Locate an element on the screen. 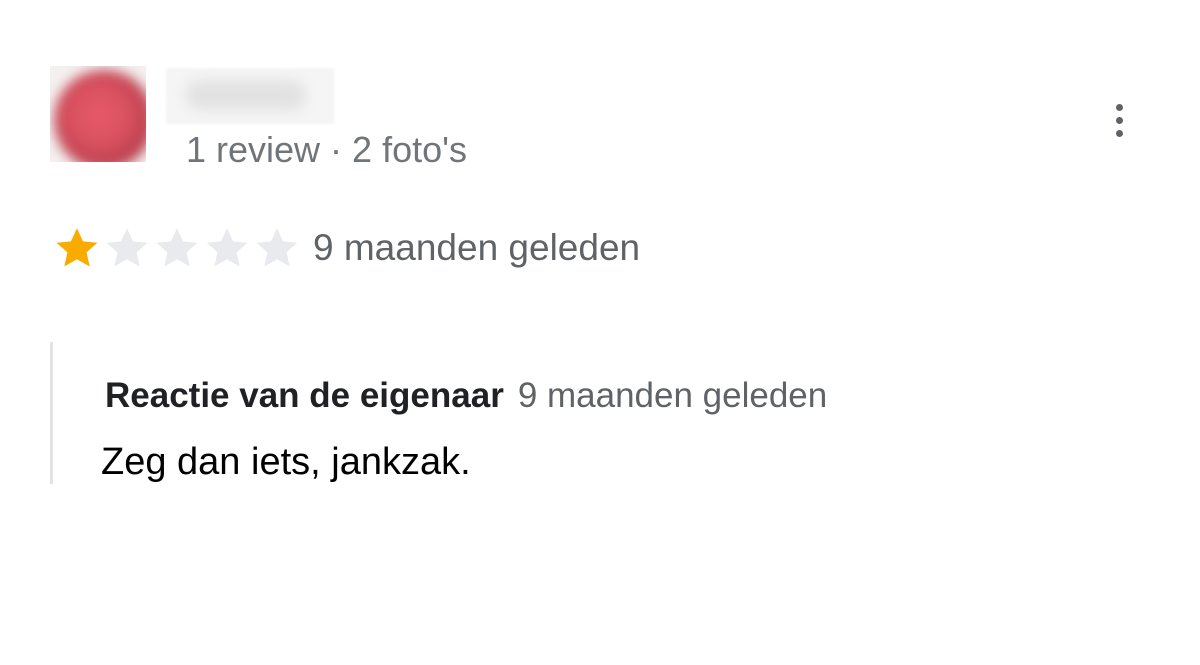 The width and height of the screenshot is (1200, 665). star-rating is located at coordinates (177, 248).